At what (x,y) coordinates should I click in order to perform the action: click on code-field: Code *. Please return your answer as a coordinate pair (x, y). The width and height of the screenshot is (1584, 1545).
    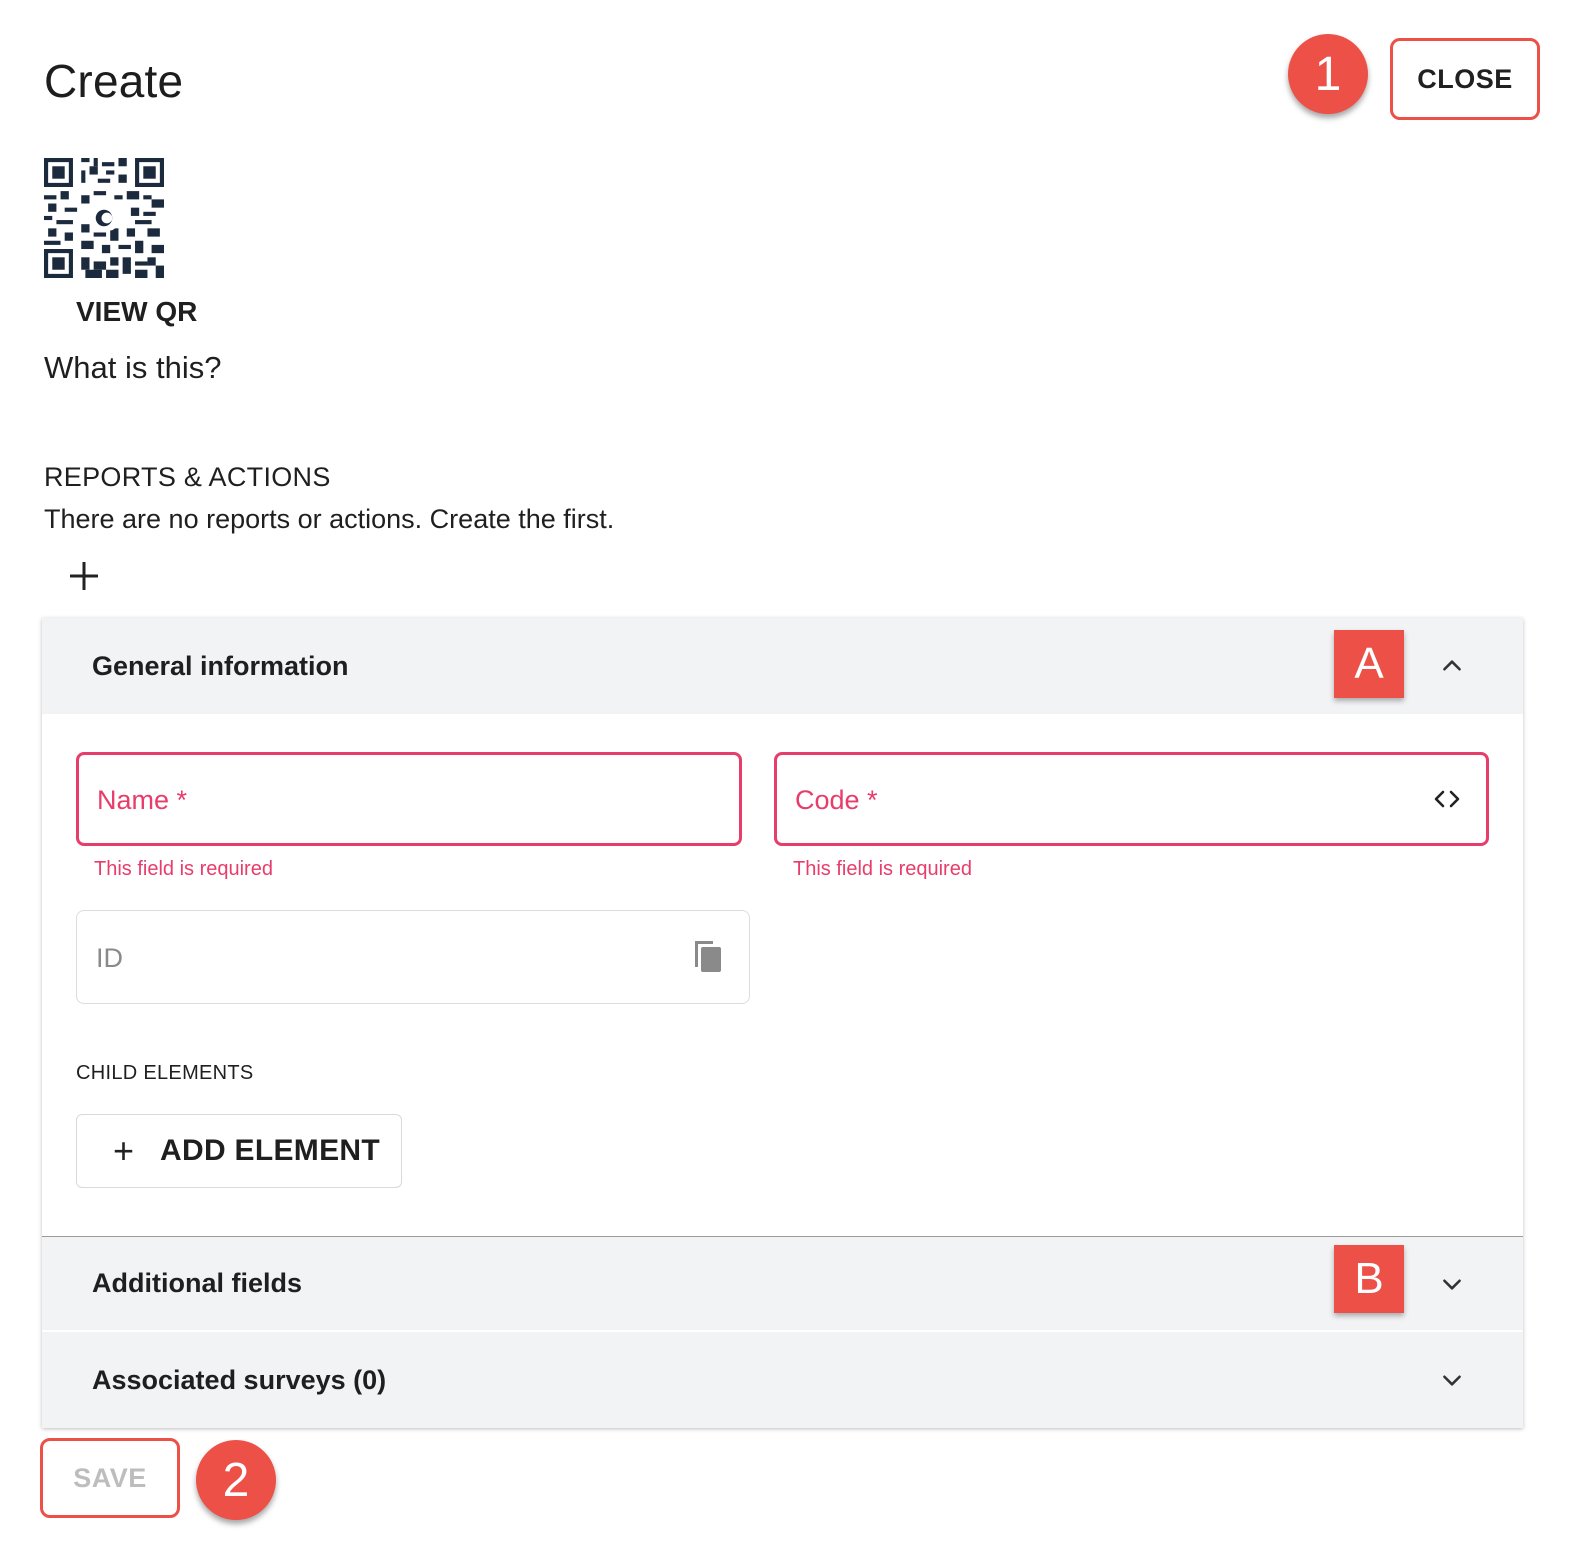
    Looking at the image, I should click on (1131, 799).